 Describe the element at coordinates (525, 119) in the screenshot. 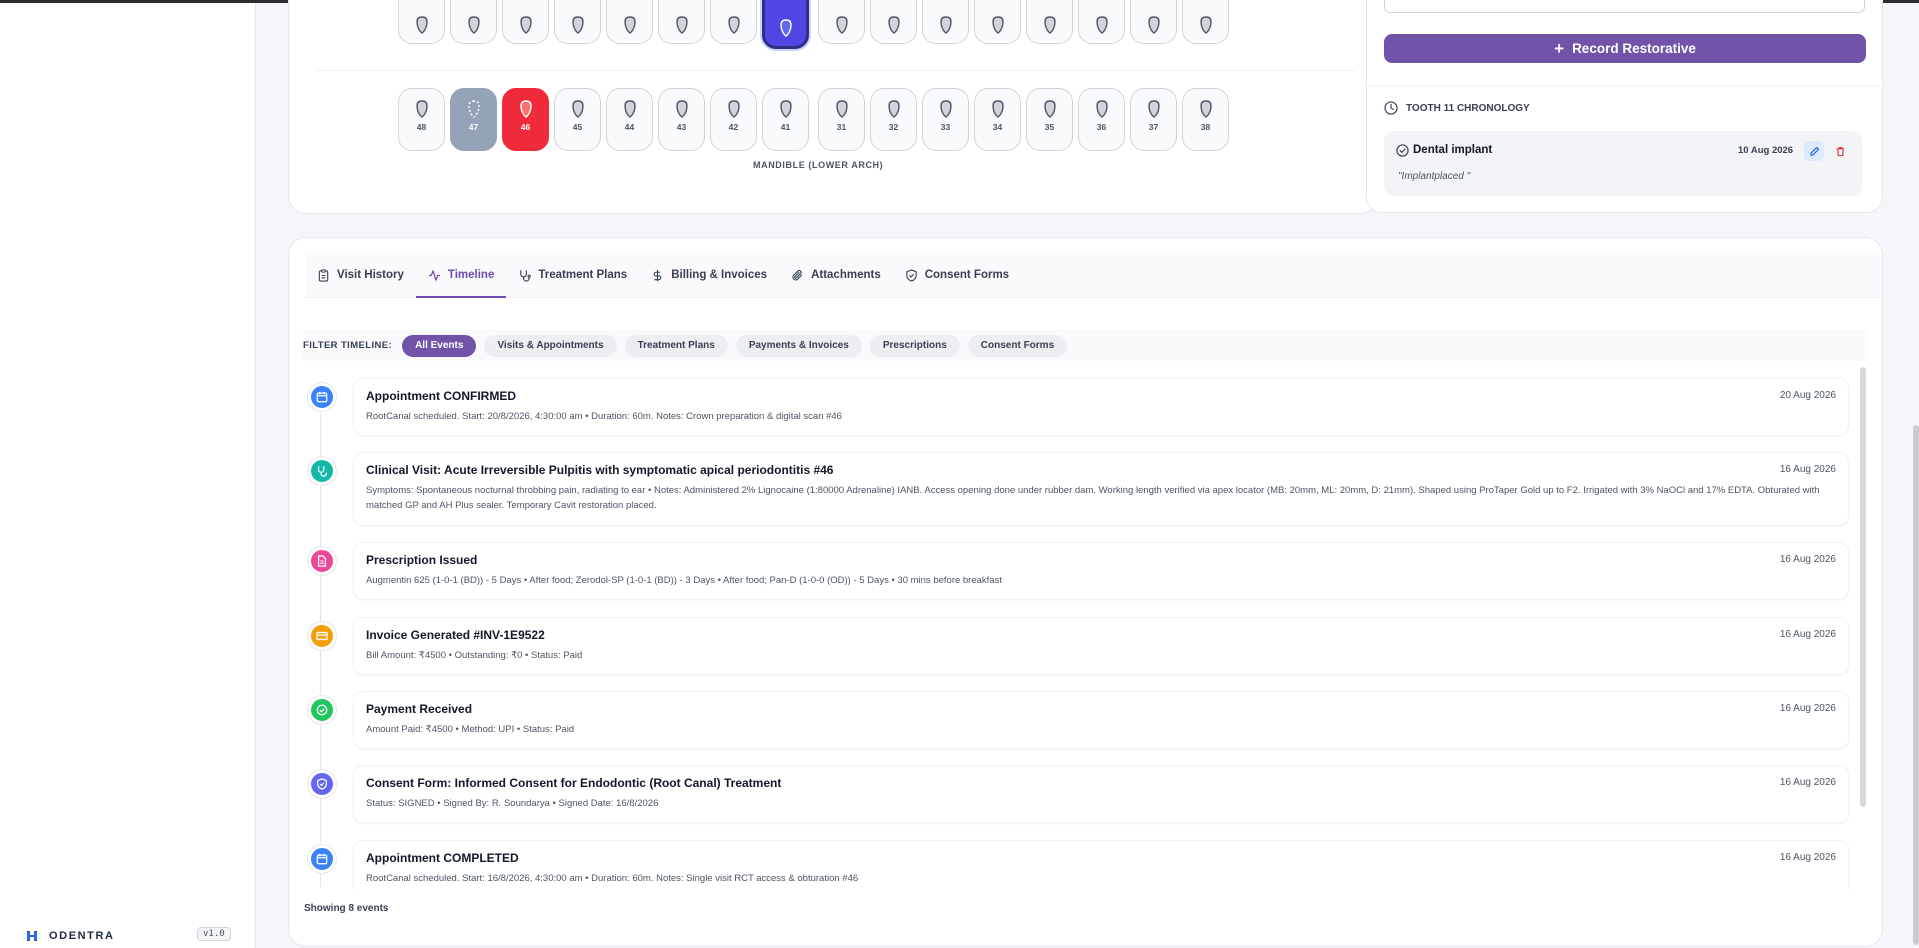

I see `tooth-46: 46` at that location.